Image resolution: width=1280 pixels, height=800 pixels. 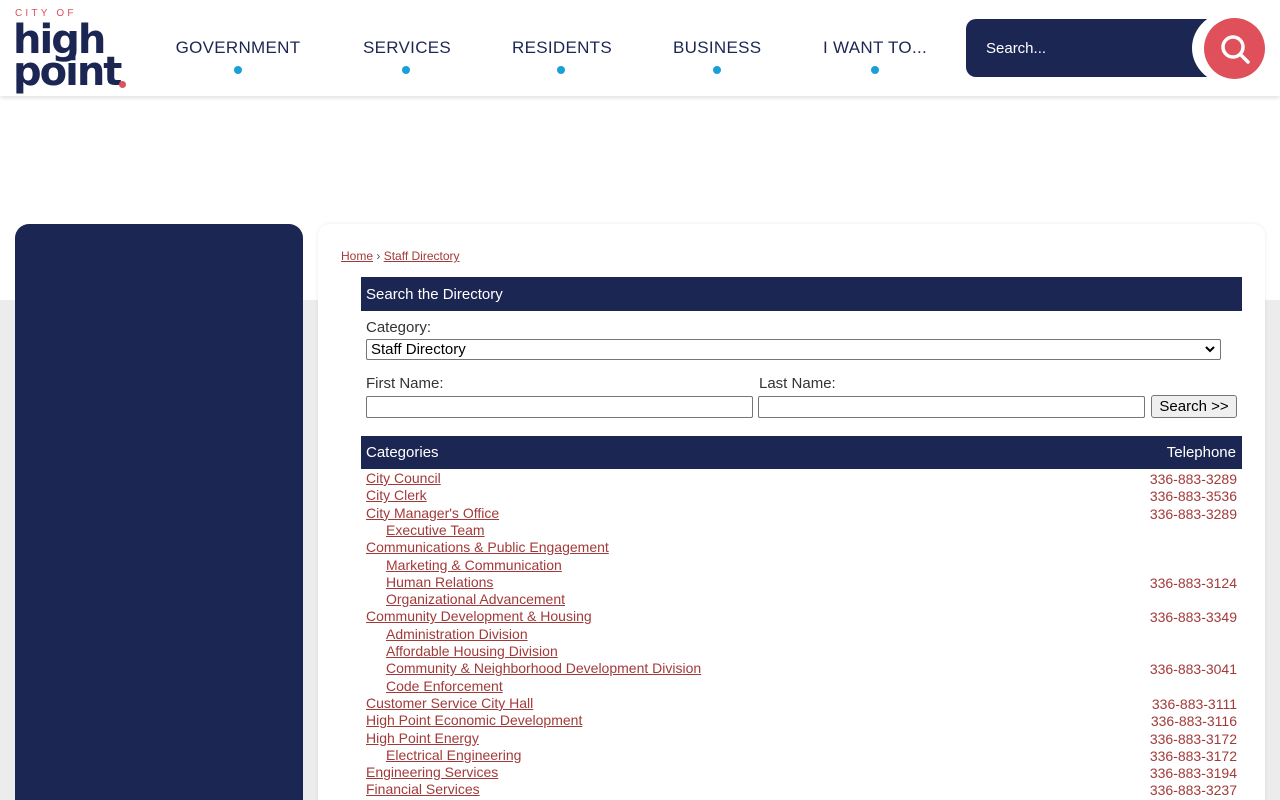 What do you see at coordinates (422, 738) in the screenshot?
I see `directory-category-link: High Point Energy` at bounding box center [422, 738].